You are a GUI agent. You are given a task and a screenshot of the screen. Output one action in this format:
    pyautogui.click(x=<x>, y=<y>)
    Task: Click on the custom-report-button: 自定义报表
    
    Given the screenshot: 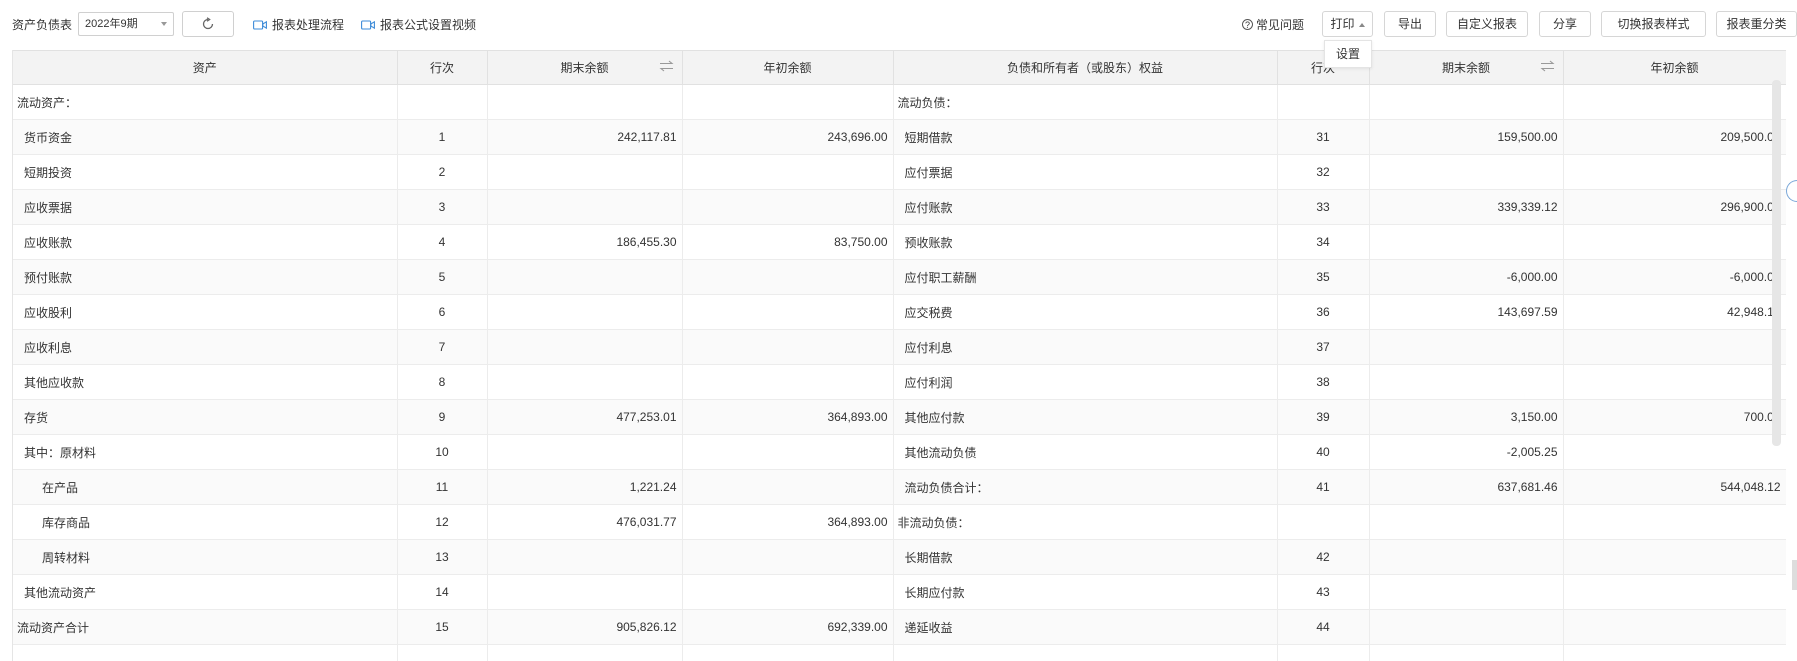 What is the action you would take?
    pyautogui.click(x=1487, y=24)
    